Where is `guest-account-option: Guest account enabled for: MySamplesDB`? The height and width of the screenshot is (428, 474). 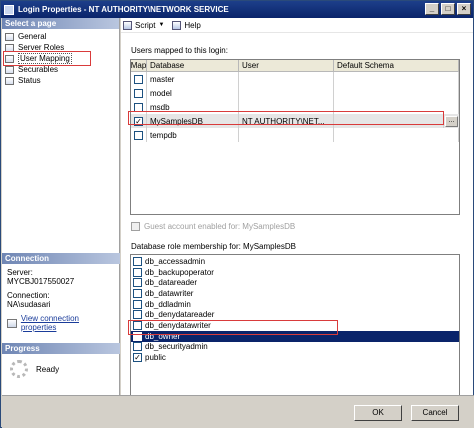
guest-account-option: Guest account enabled for: MySamplesDB is located at coordinates (213, 226).